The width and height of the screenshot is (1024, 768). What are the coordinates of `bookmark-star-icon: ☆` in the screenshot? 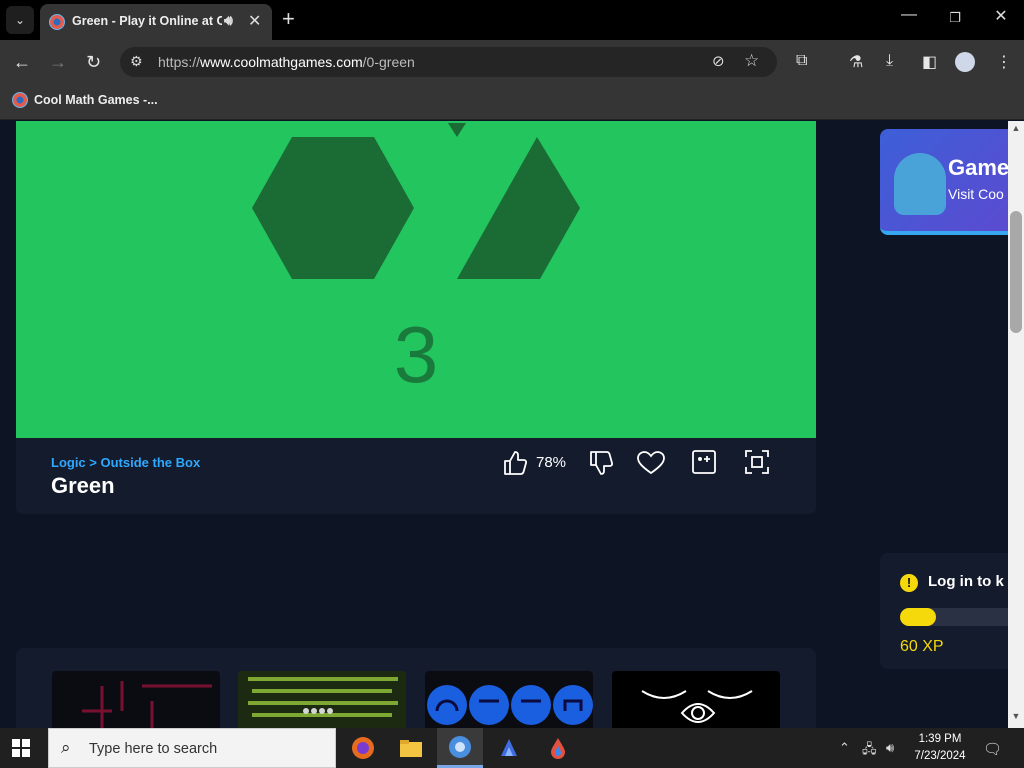 It's located at (751, 61).